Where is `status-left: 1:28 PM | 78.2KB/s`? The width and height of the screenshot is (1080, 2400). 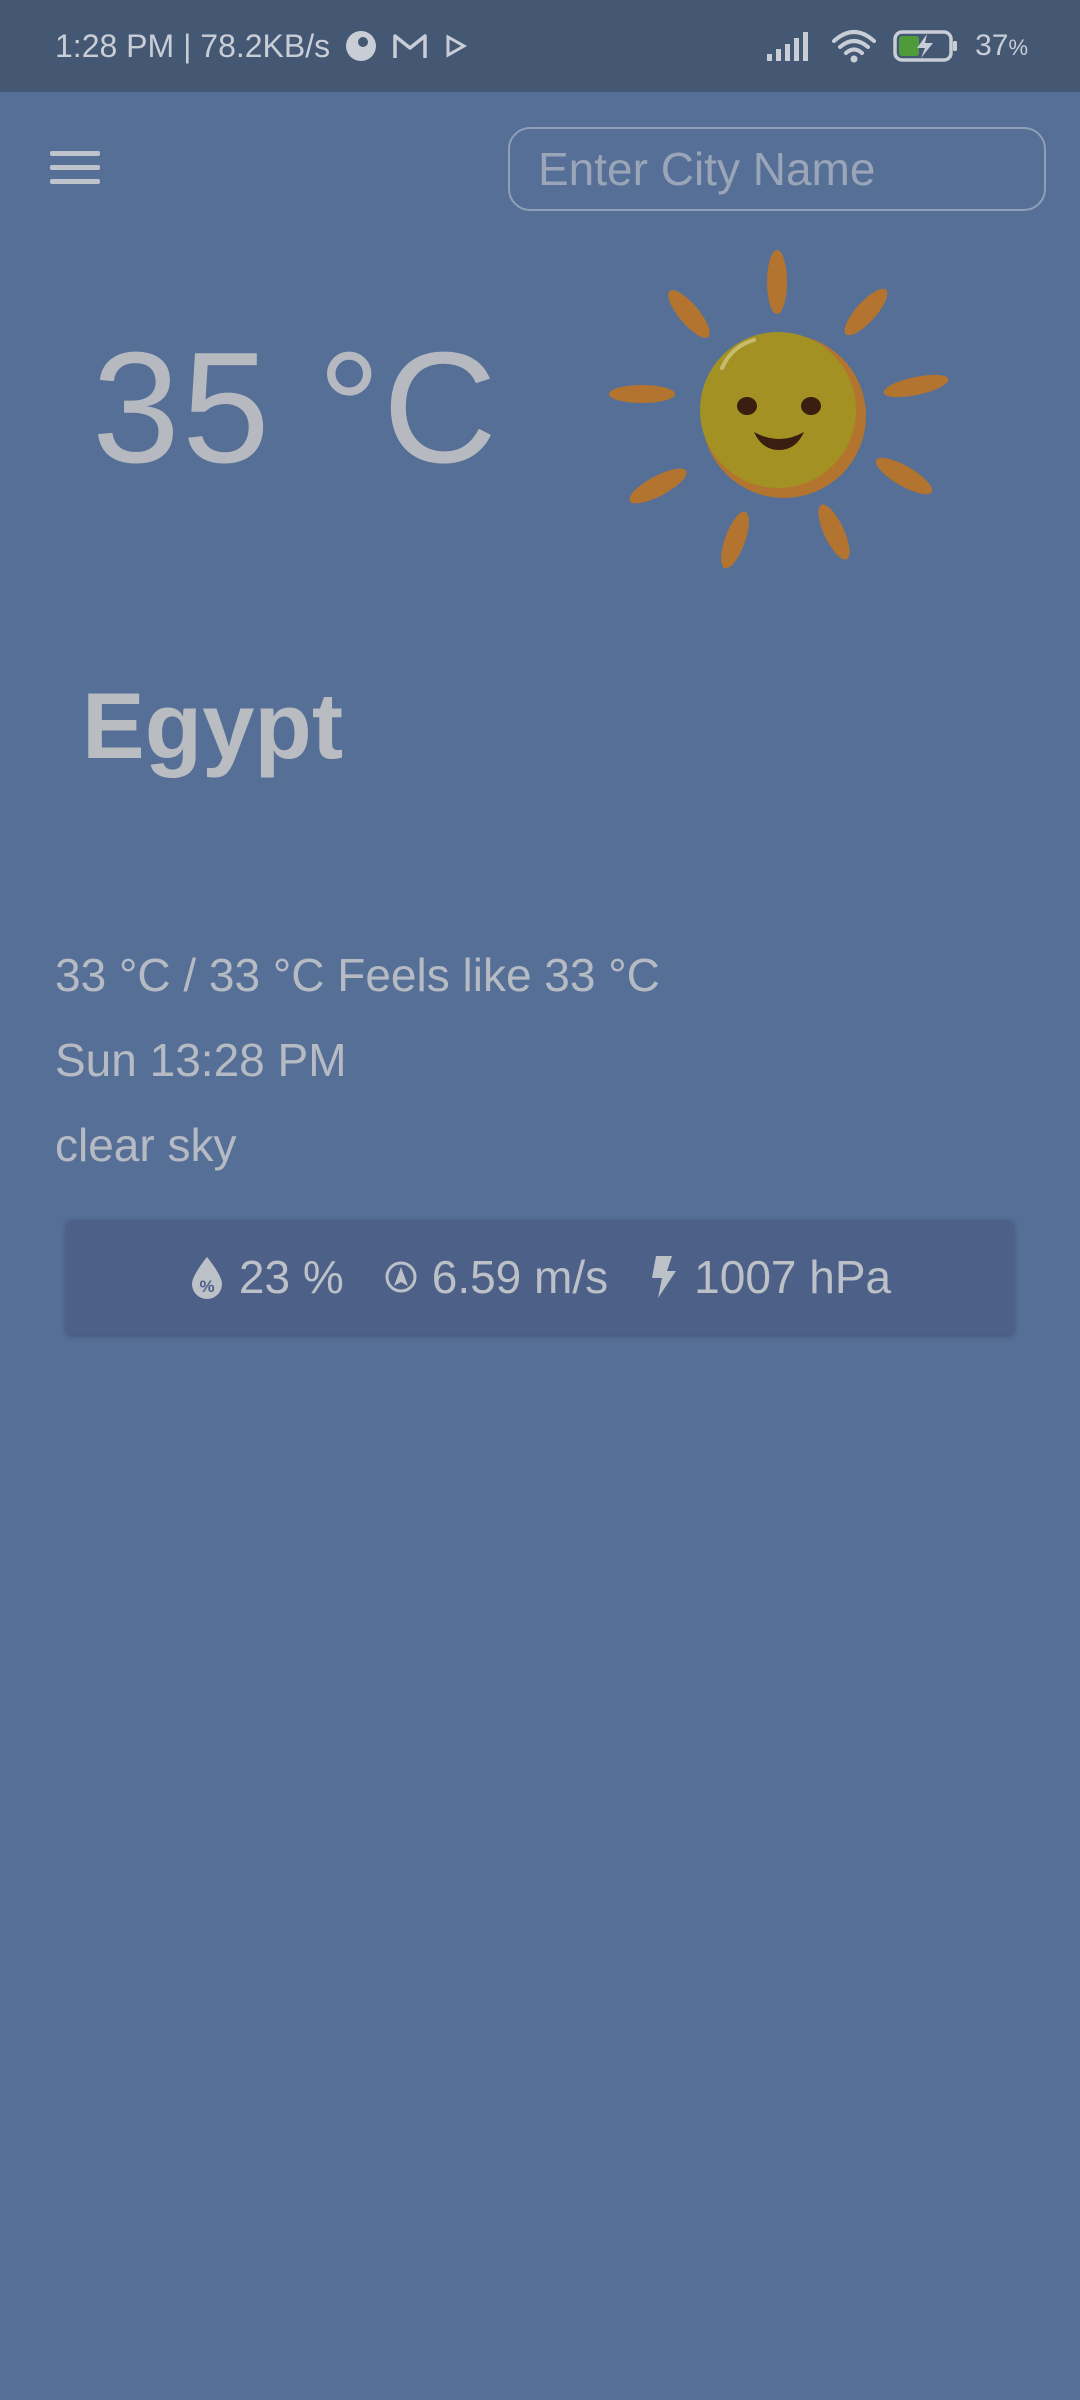 status-left: 1:28 PM | 78.2KB/s is located at coordinates (261, 46).